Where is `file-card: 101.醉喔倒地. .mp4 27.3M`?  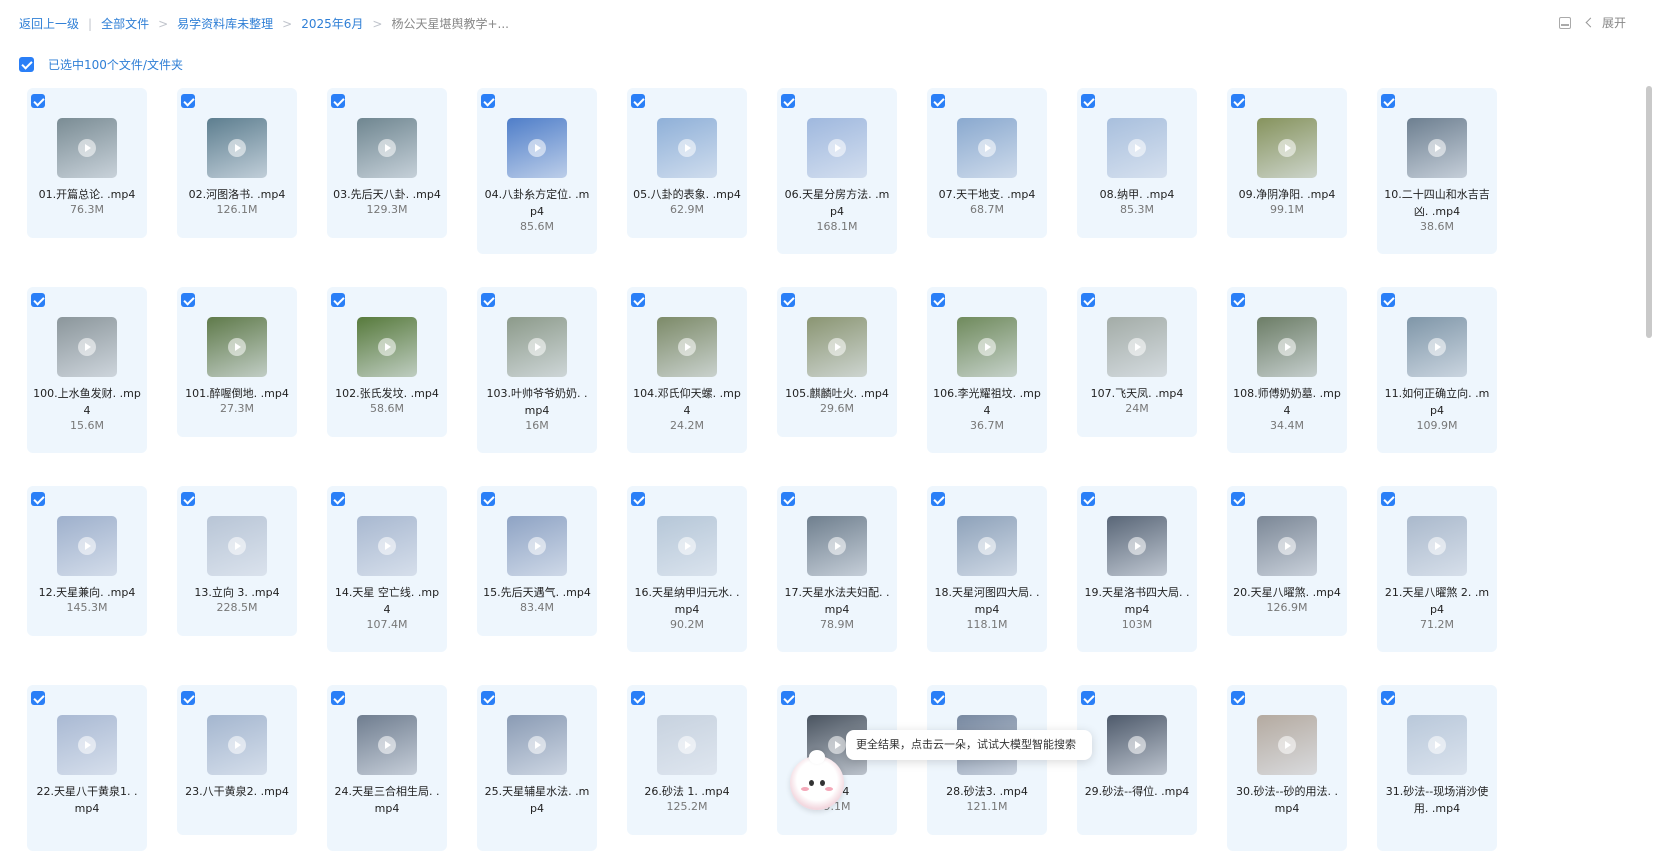 file-card: 101.醉喔倒地. .mp4 27.3M is located at coordinates (237, 362).